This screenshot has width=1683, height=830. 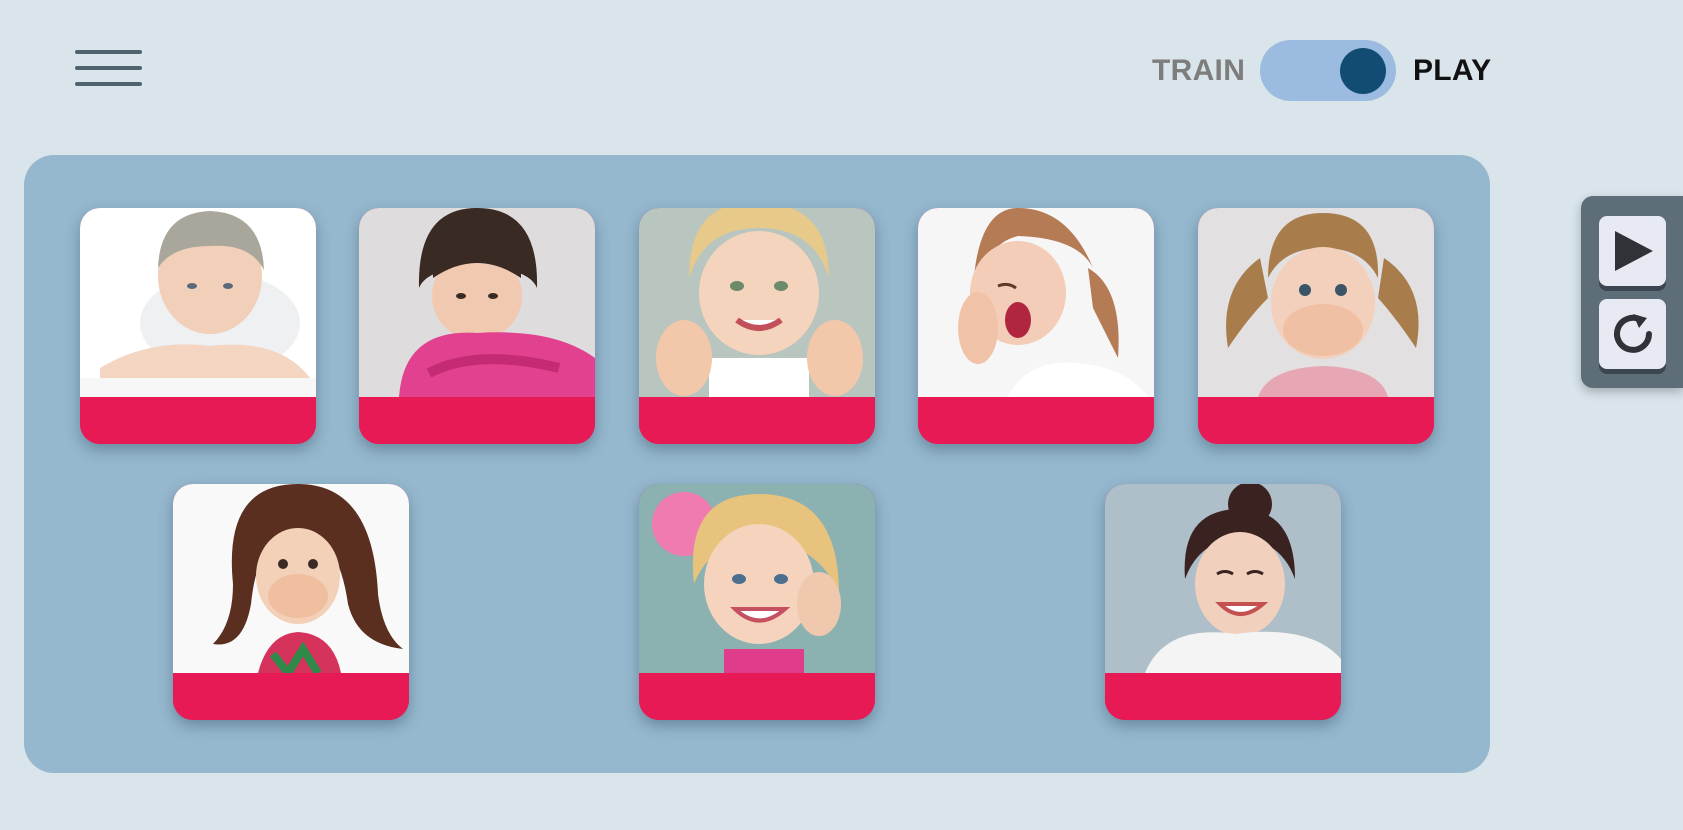 I want to click on emotion-card-happy-girl, so click(x=757, y=326).